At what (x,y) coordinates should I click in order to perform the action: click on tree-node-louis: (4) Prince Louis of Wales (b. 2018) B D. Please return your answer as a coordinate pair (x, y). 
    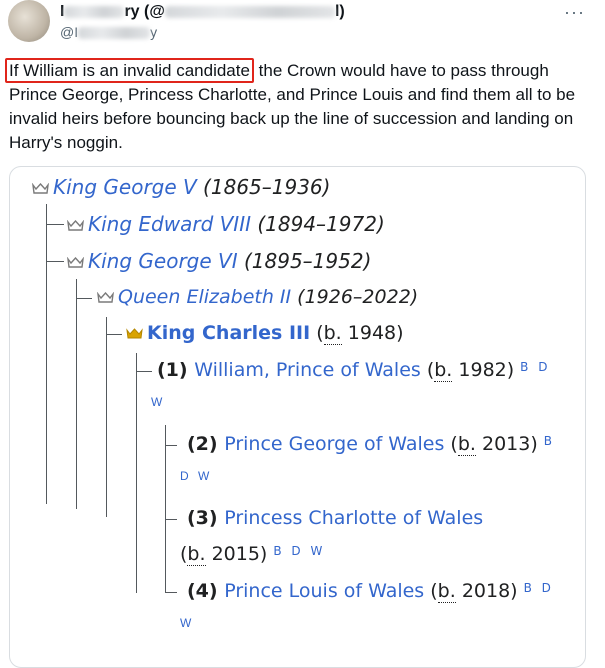
    Looking at the image, I should click on (370, 591).